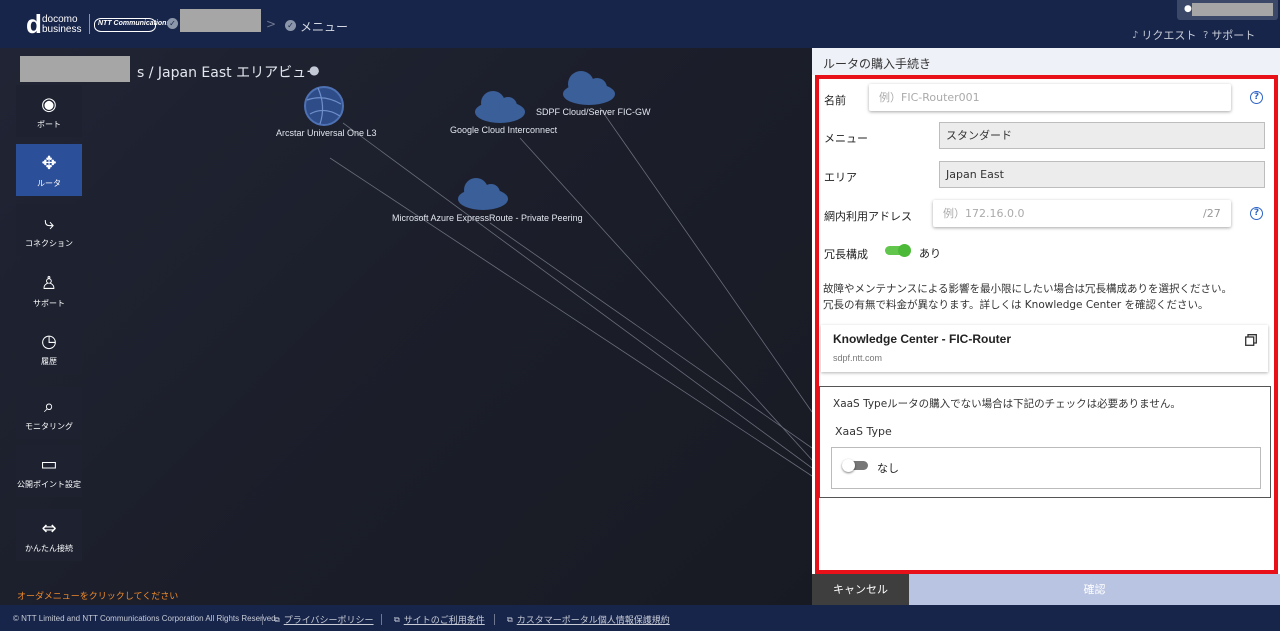  I want to click on node-label-arcstar: Arcstar Universal One L3, so click(326, 133).